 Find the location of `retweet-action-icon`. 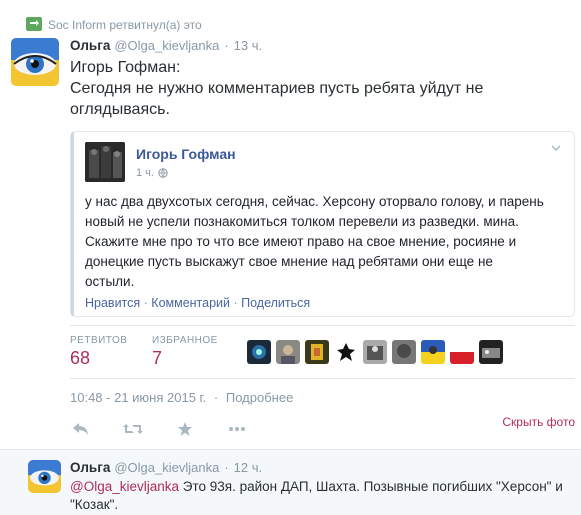

retweet-action-icon is located at coordinates (133, 429).